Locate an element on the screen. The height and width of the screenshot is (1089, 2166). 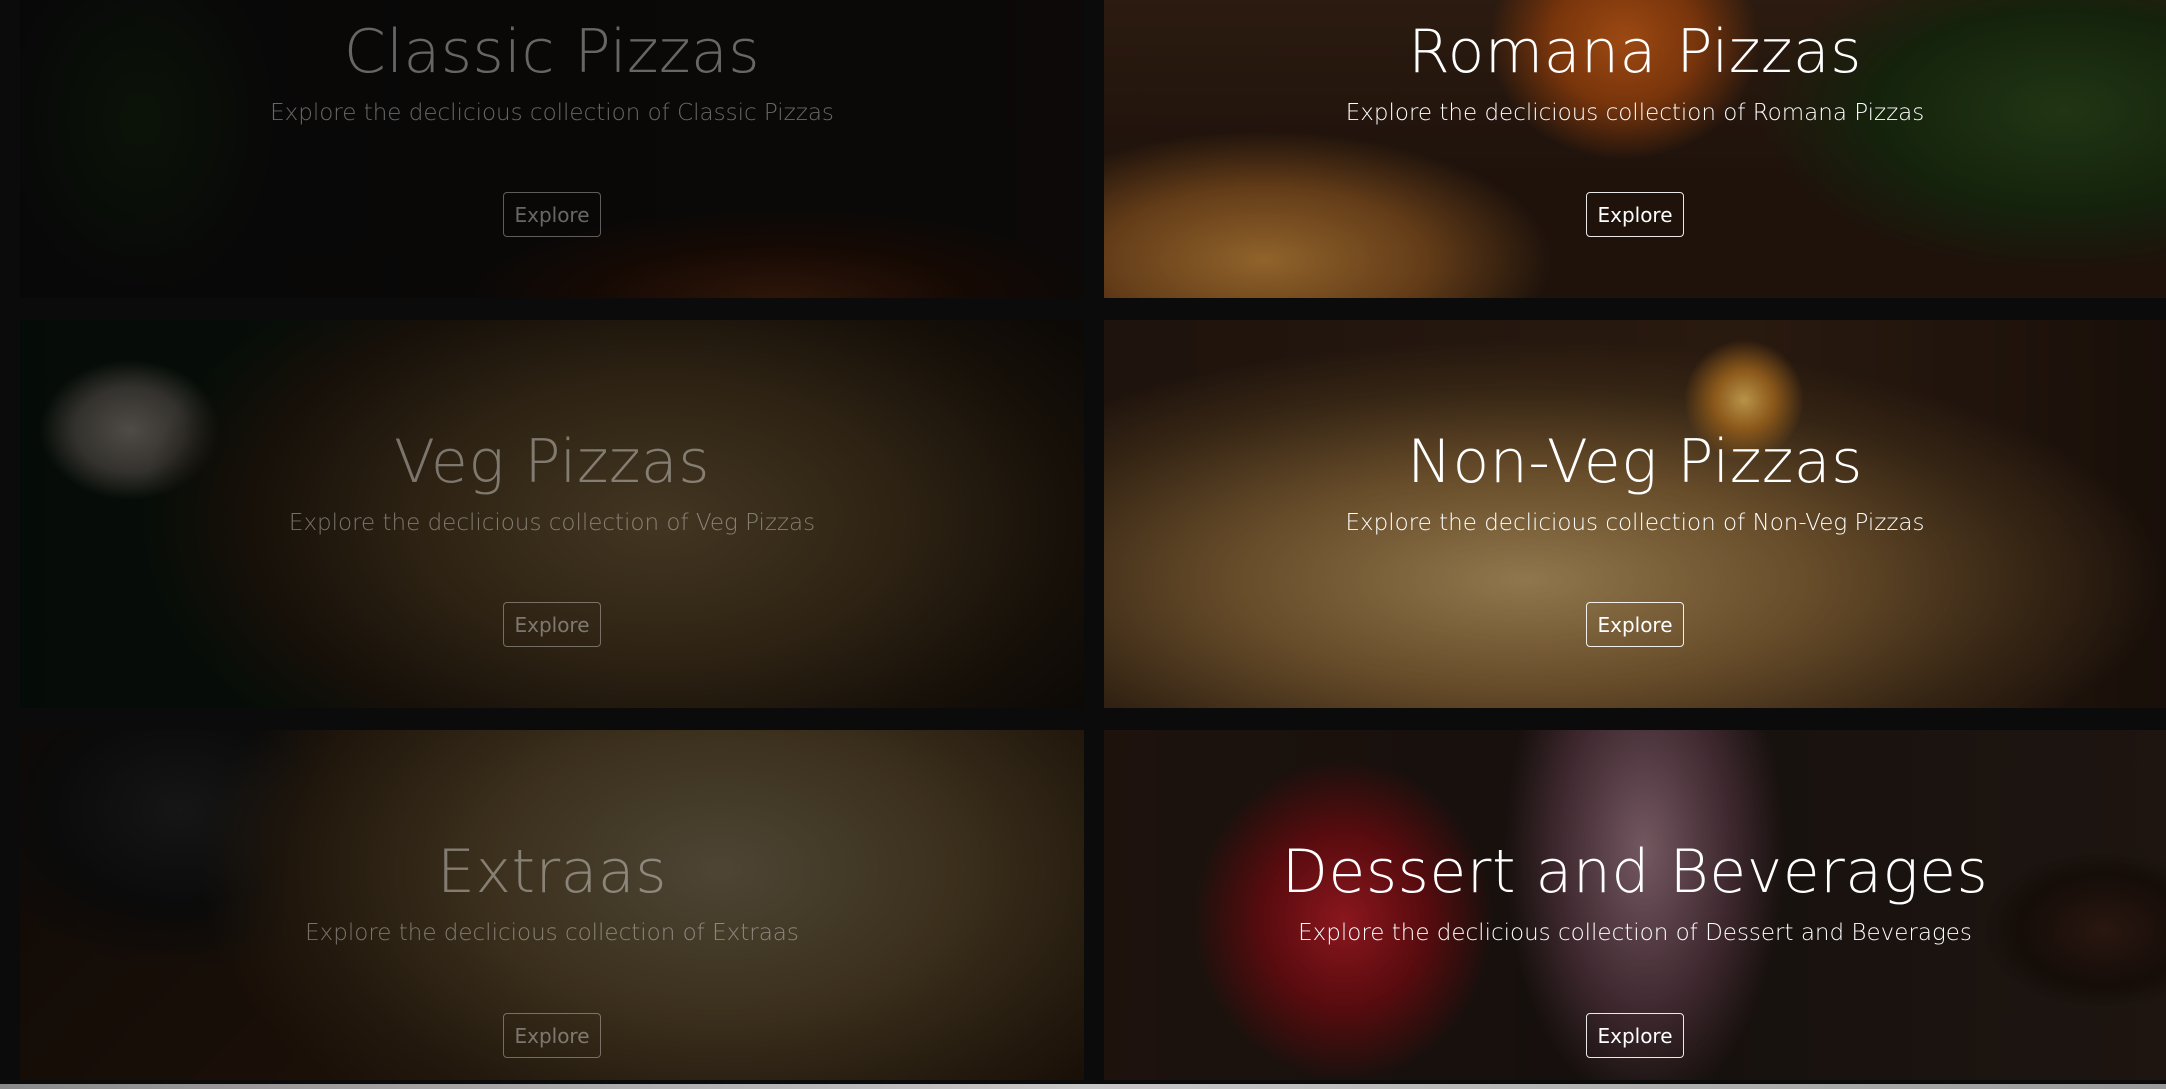
card-title: Extraas is located at coordinates (552, 872).